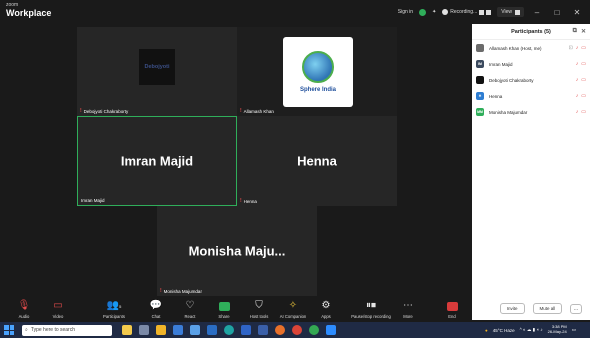 The image size is (590, 338). I want to click on video-tile-imran: Imran Majid Imran Majid, so click(157, 161).